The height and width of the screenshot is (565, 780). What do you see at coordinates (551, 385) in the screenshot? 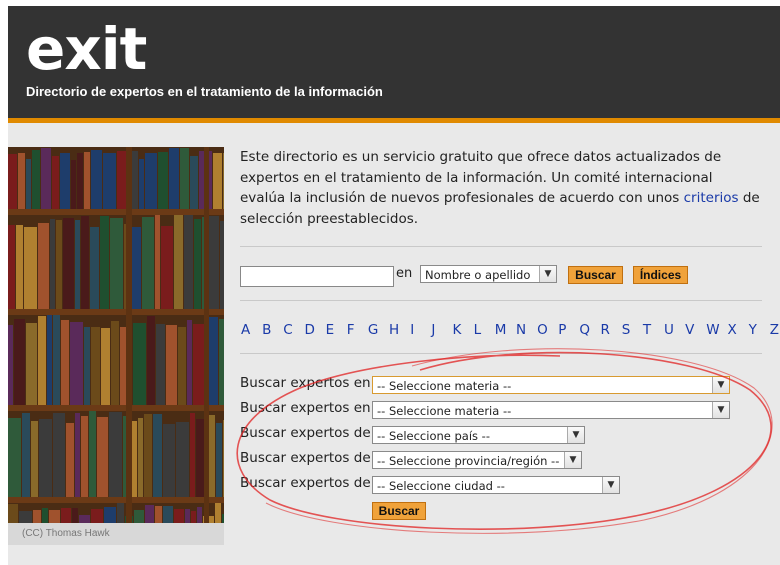
I see `subject-select-1: -- Seleccione materia -- ▼` at bounding box center [551, 385].